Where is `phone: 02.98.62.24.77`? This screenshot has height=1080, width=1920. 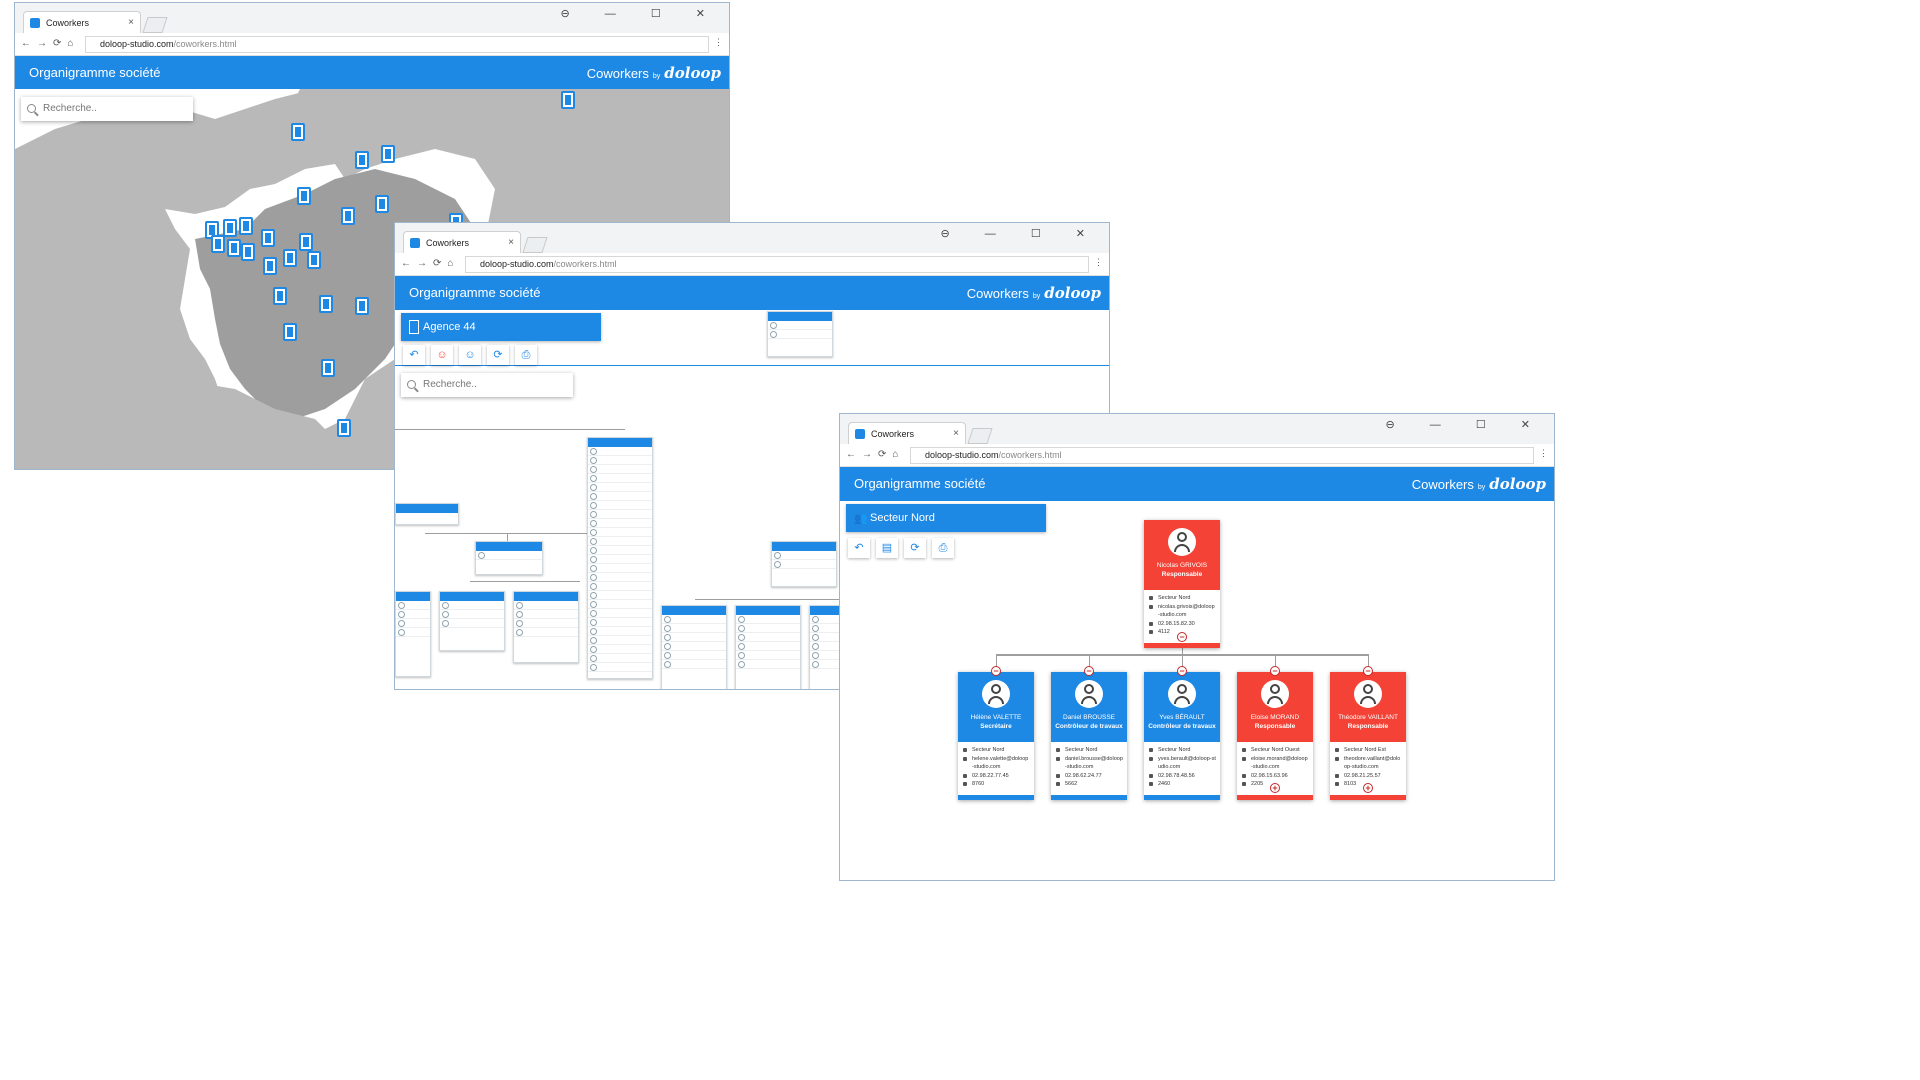
phone: 02.98.62.24.77 is located at coordinates (1089, 776).